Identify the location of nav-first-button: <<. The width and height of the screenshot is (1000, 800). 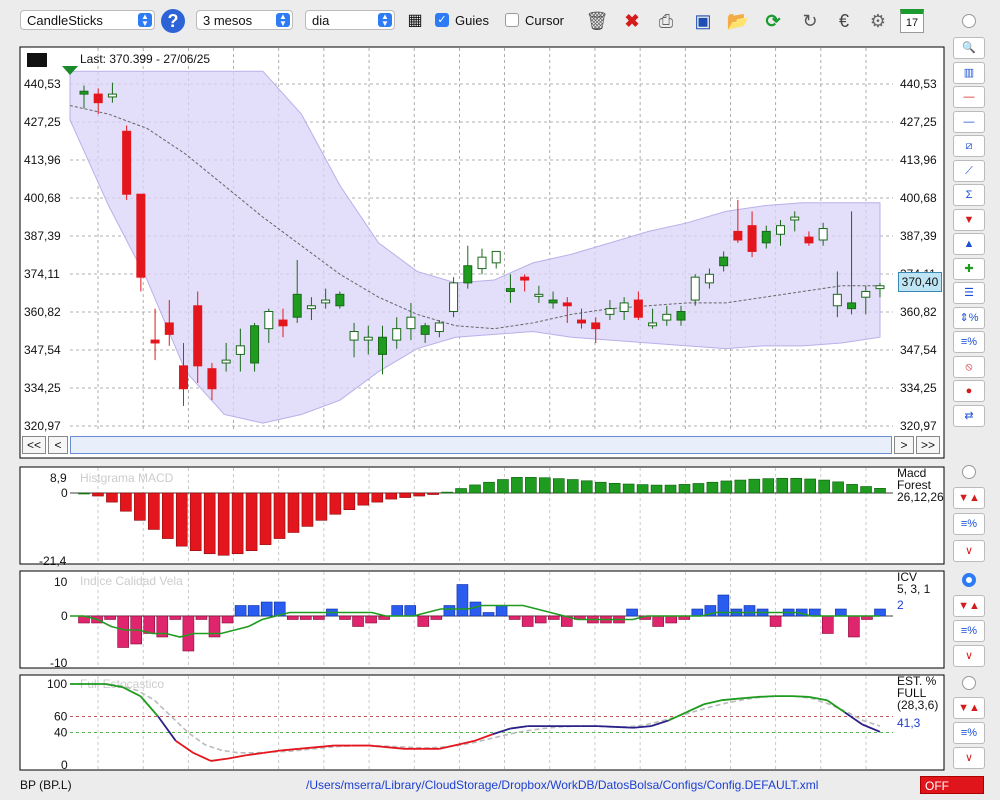
(34, 445).